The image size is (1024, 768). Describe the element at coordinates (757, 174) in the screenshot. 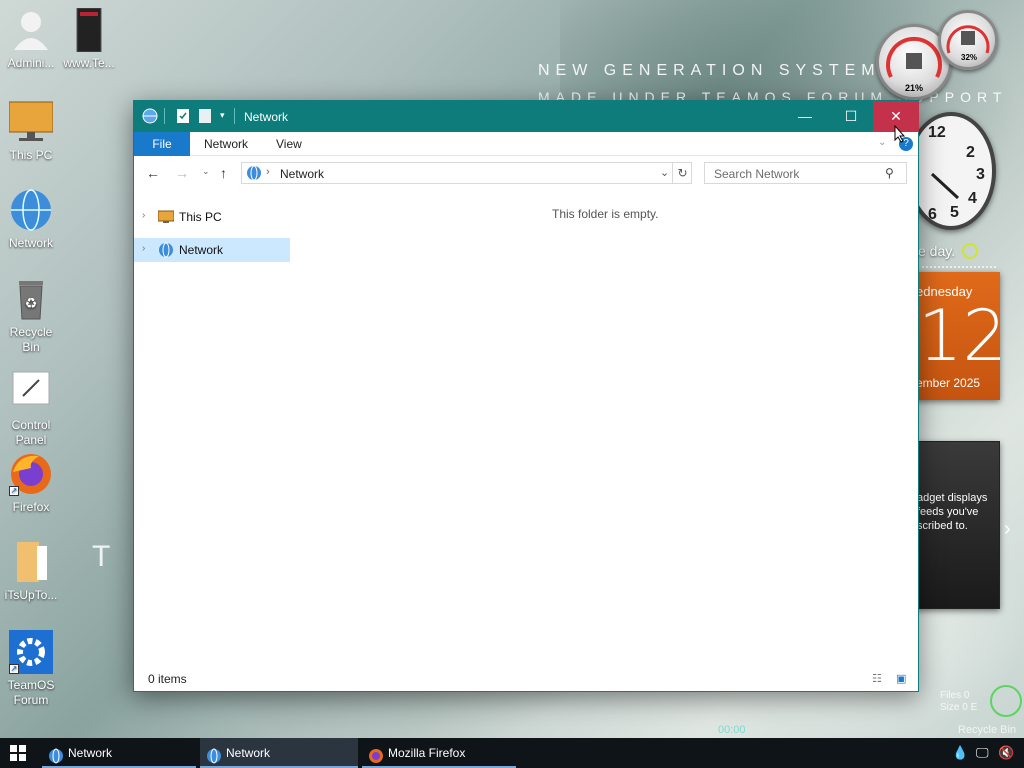

I see `search-placeholder: Search Network` at that location.